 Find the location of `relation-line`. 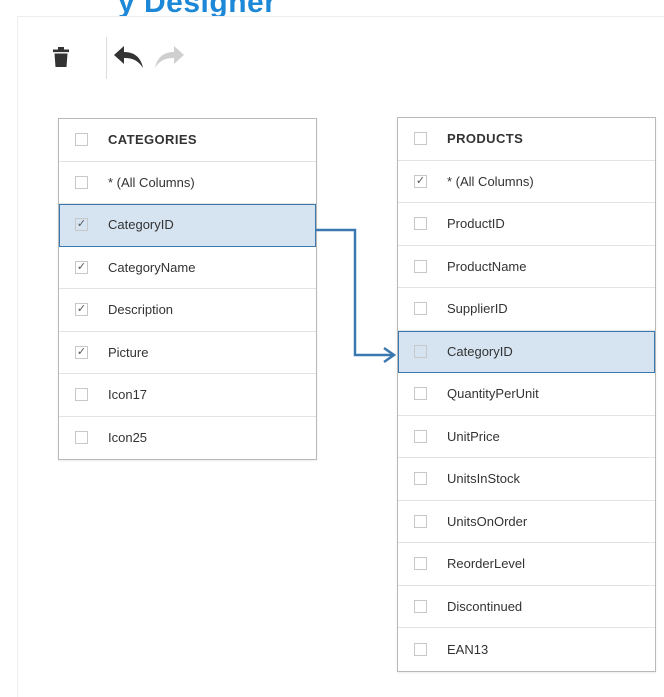

relation-line is located at coordinates (353, 292).